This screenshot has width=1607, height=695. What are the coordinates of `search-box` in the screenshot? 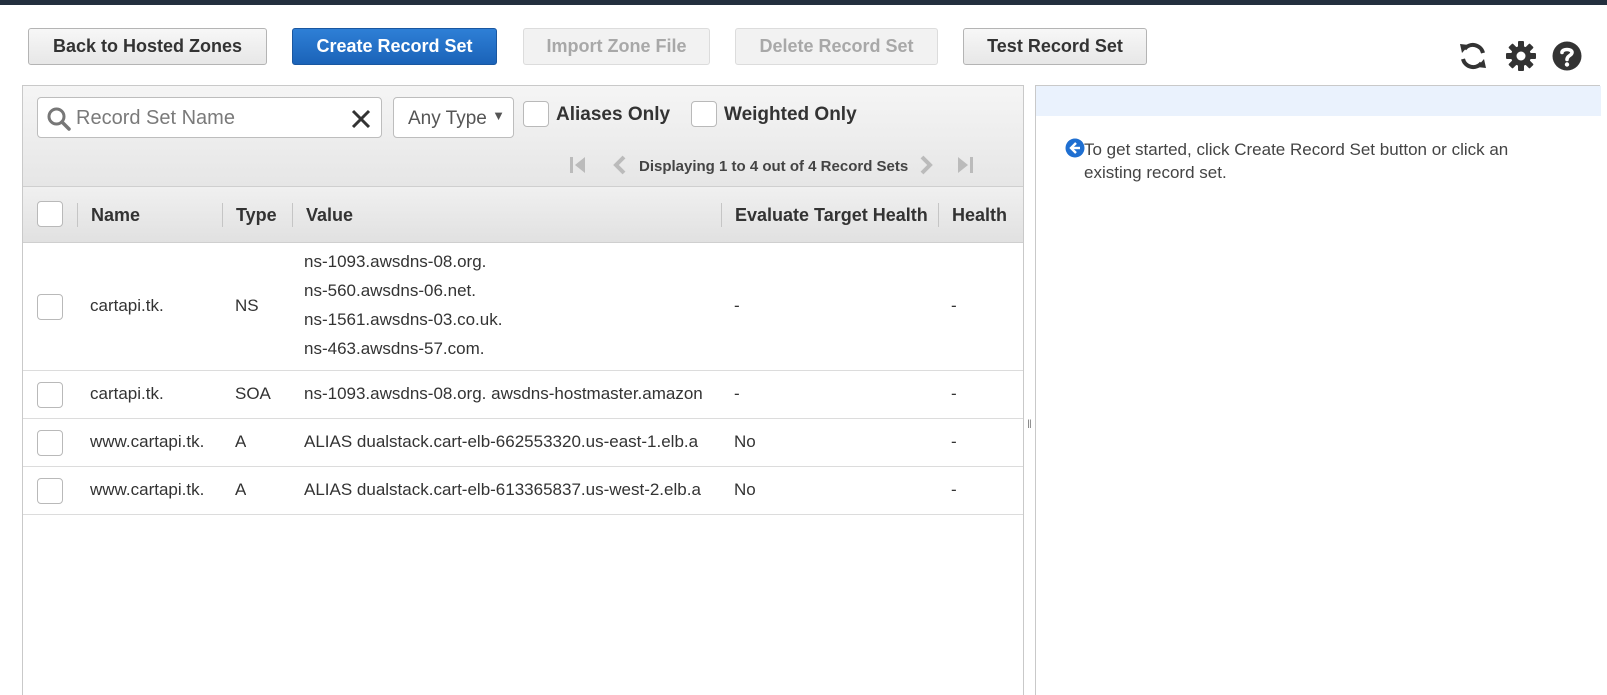 It's located at (209, 117).